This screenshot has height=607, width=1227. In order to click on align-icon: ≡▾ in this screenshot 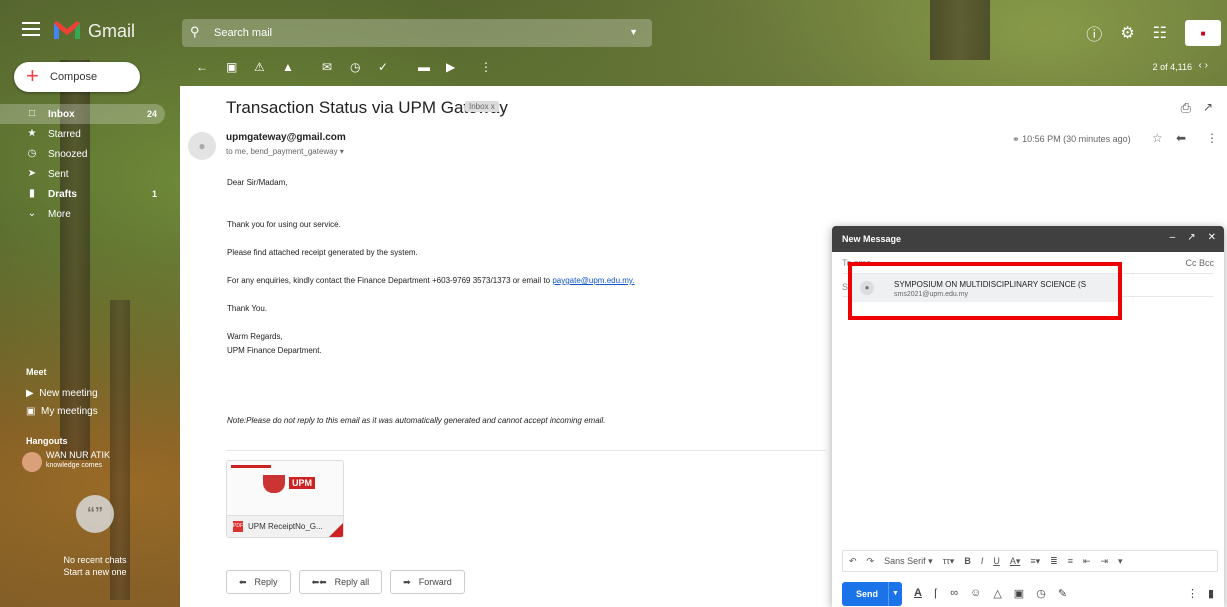, I will do `click(1035, 561)`.